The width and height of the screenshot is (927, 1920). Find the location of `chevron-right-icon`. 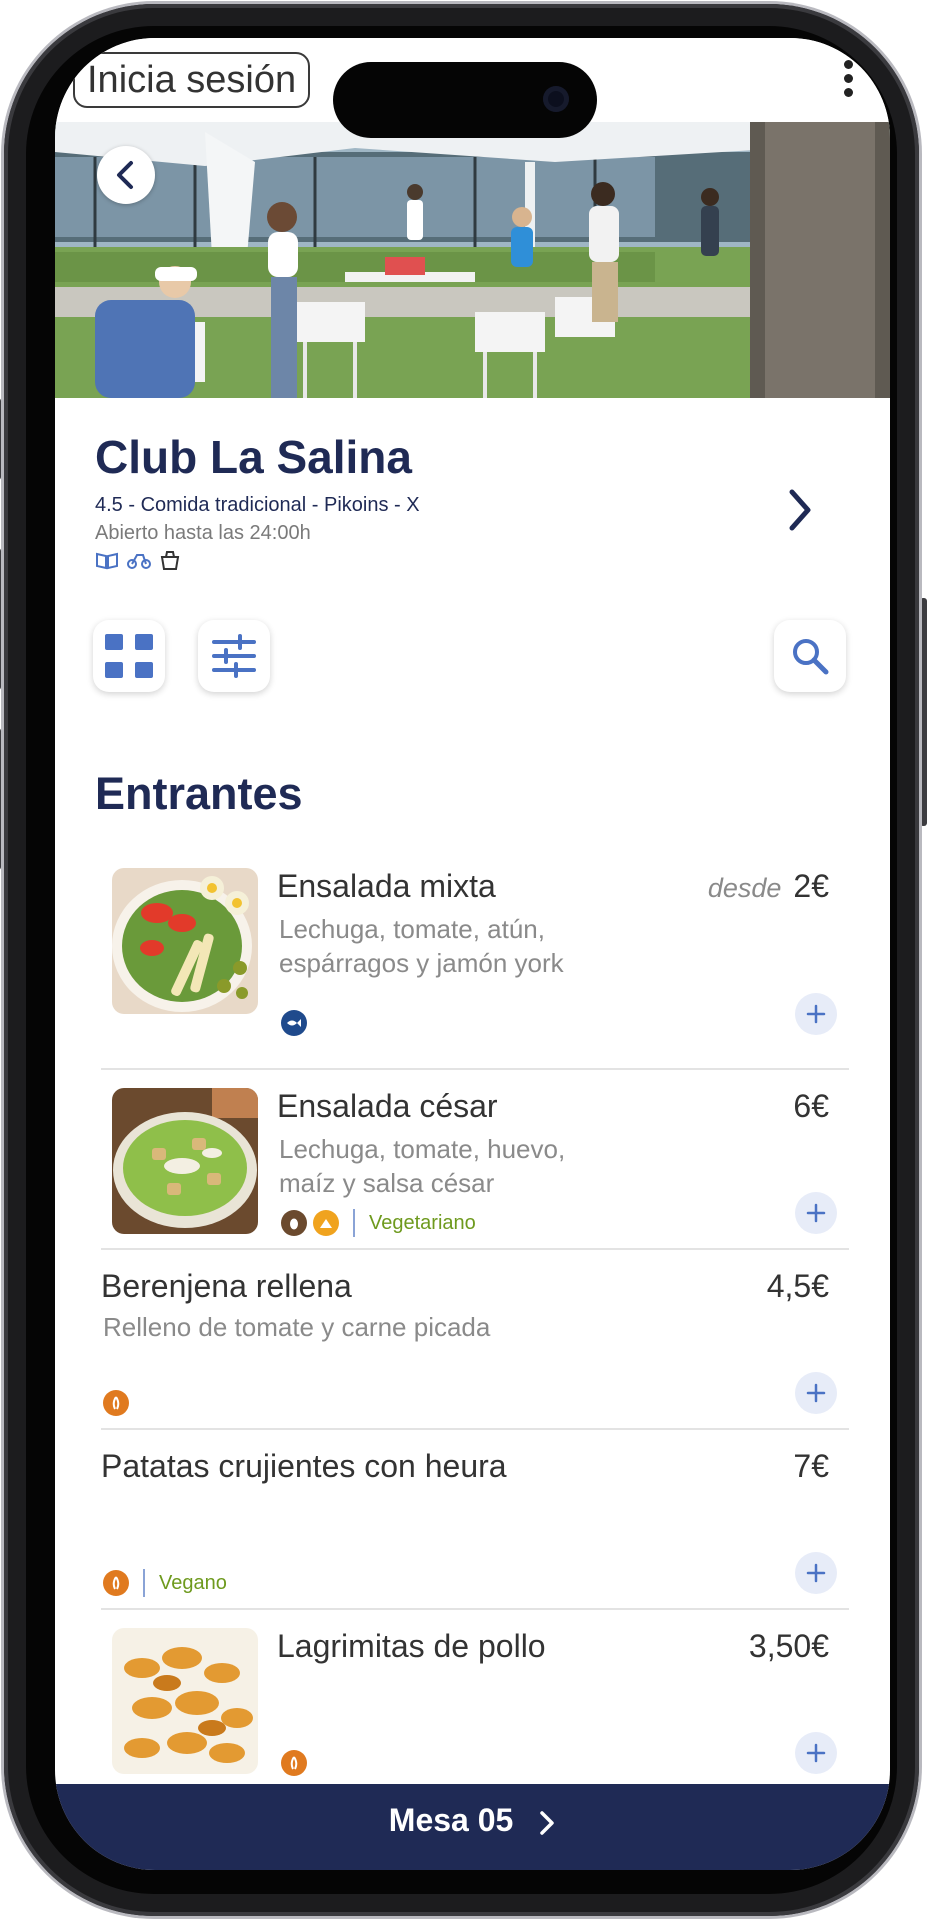

chevron-right-icon is located at coordinates (547, 1822).